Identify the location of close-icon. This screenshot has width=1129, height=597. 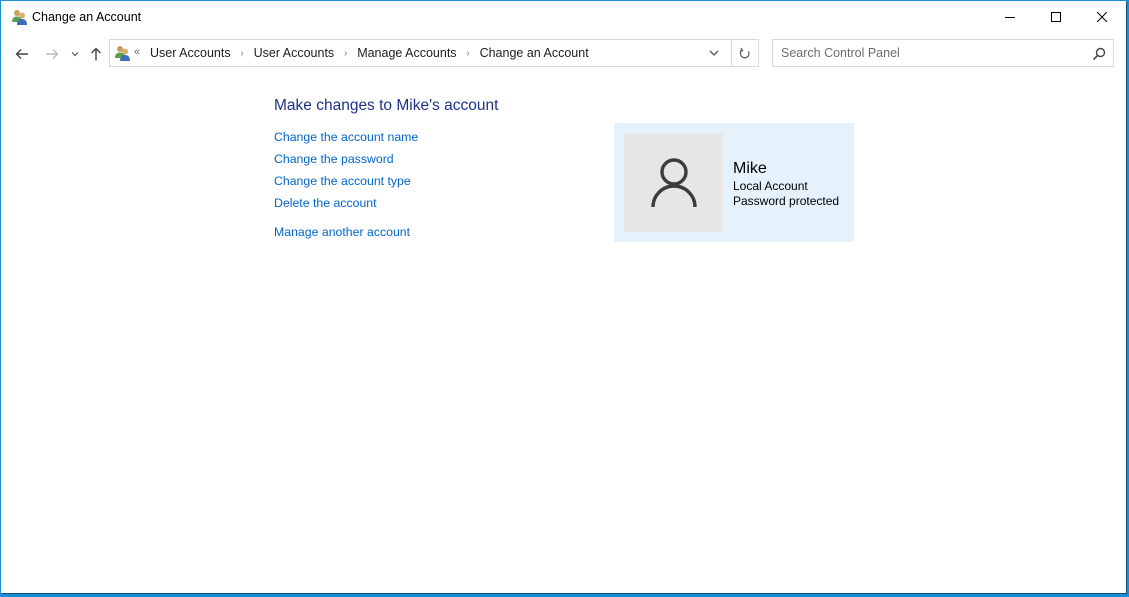
(1102, 17).